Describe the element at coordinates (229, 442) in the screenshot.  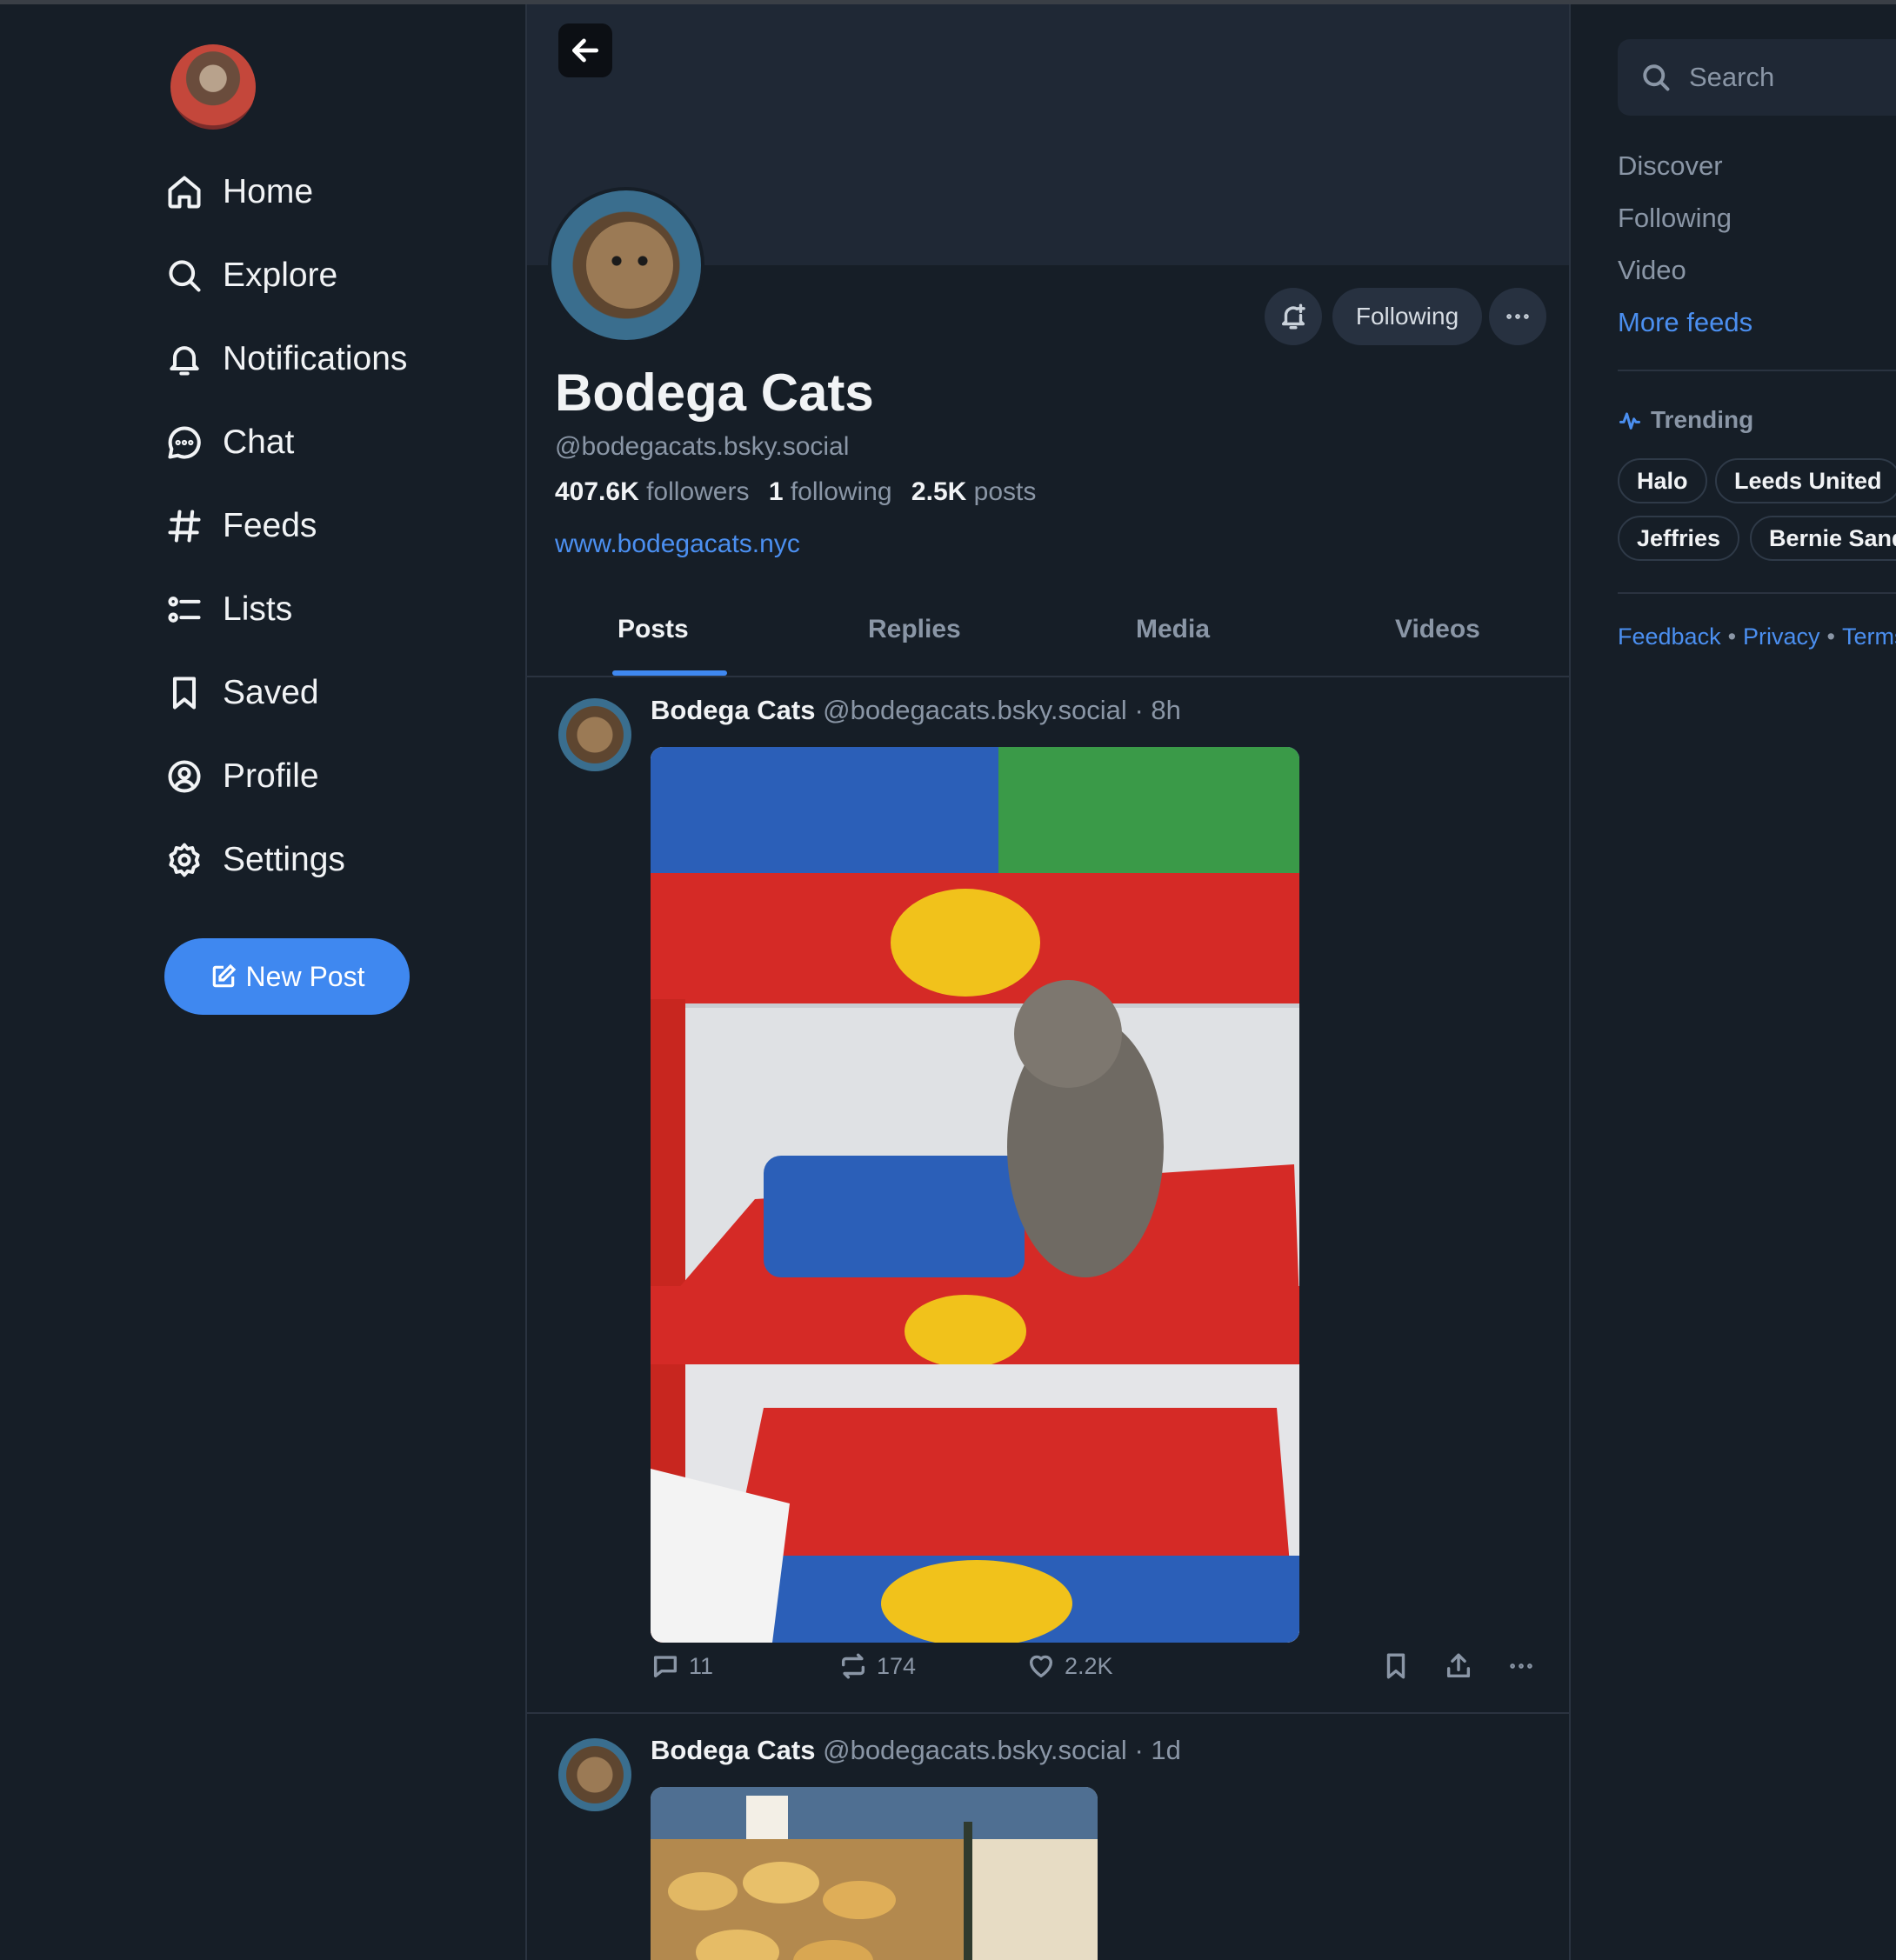
I see `sidebar-item-chat: Chat` at that location.